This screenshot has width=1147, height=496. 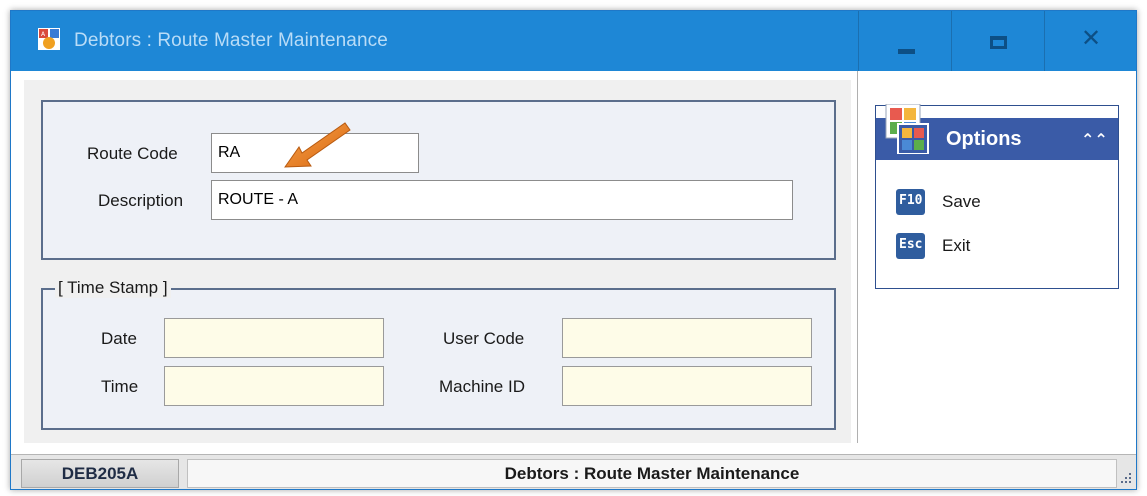 I want to click on close-button: ✕, so click(x=1090, y=41).